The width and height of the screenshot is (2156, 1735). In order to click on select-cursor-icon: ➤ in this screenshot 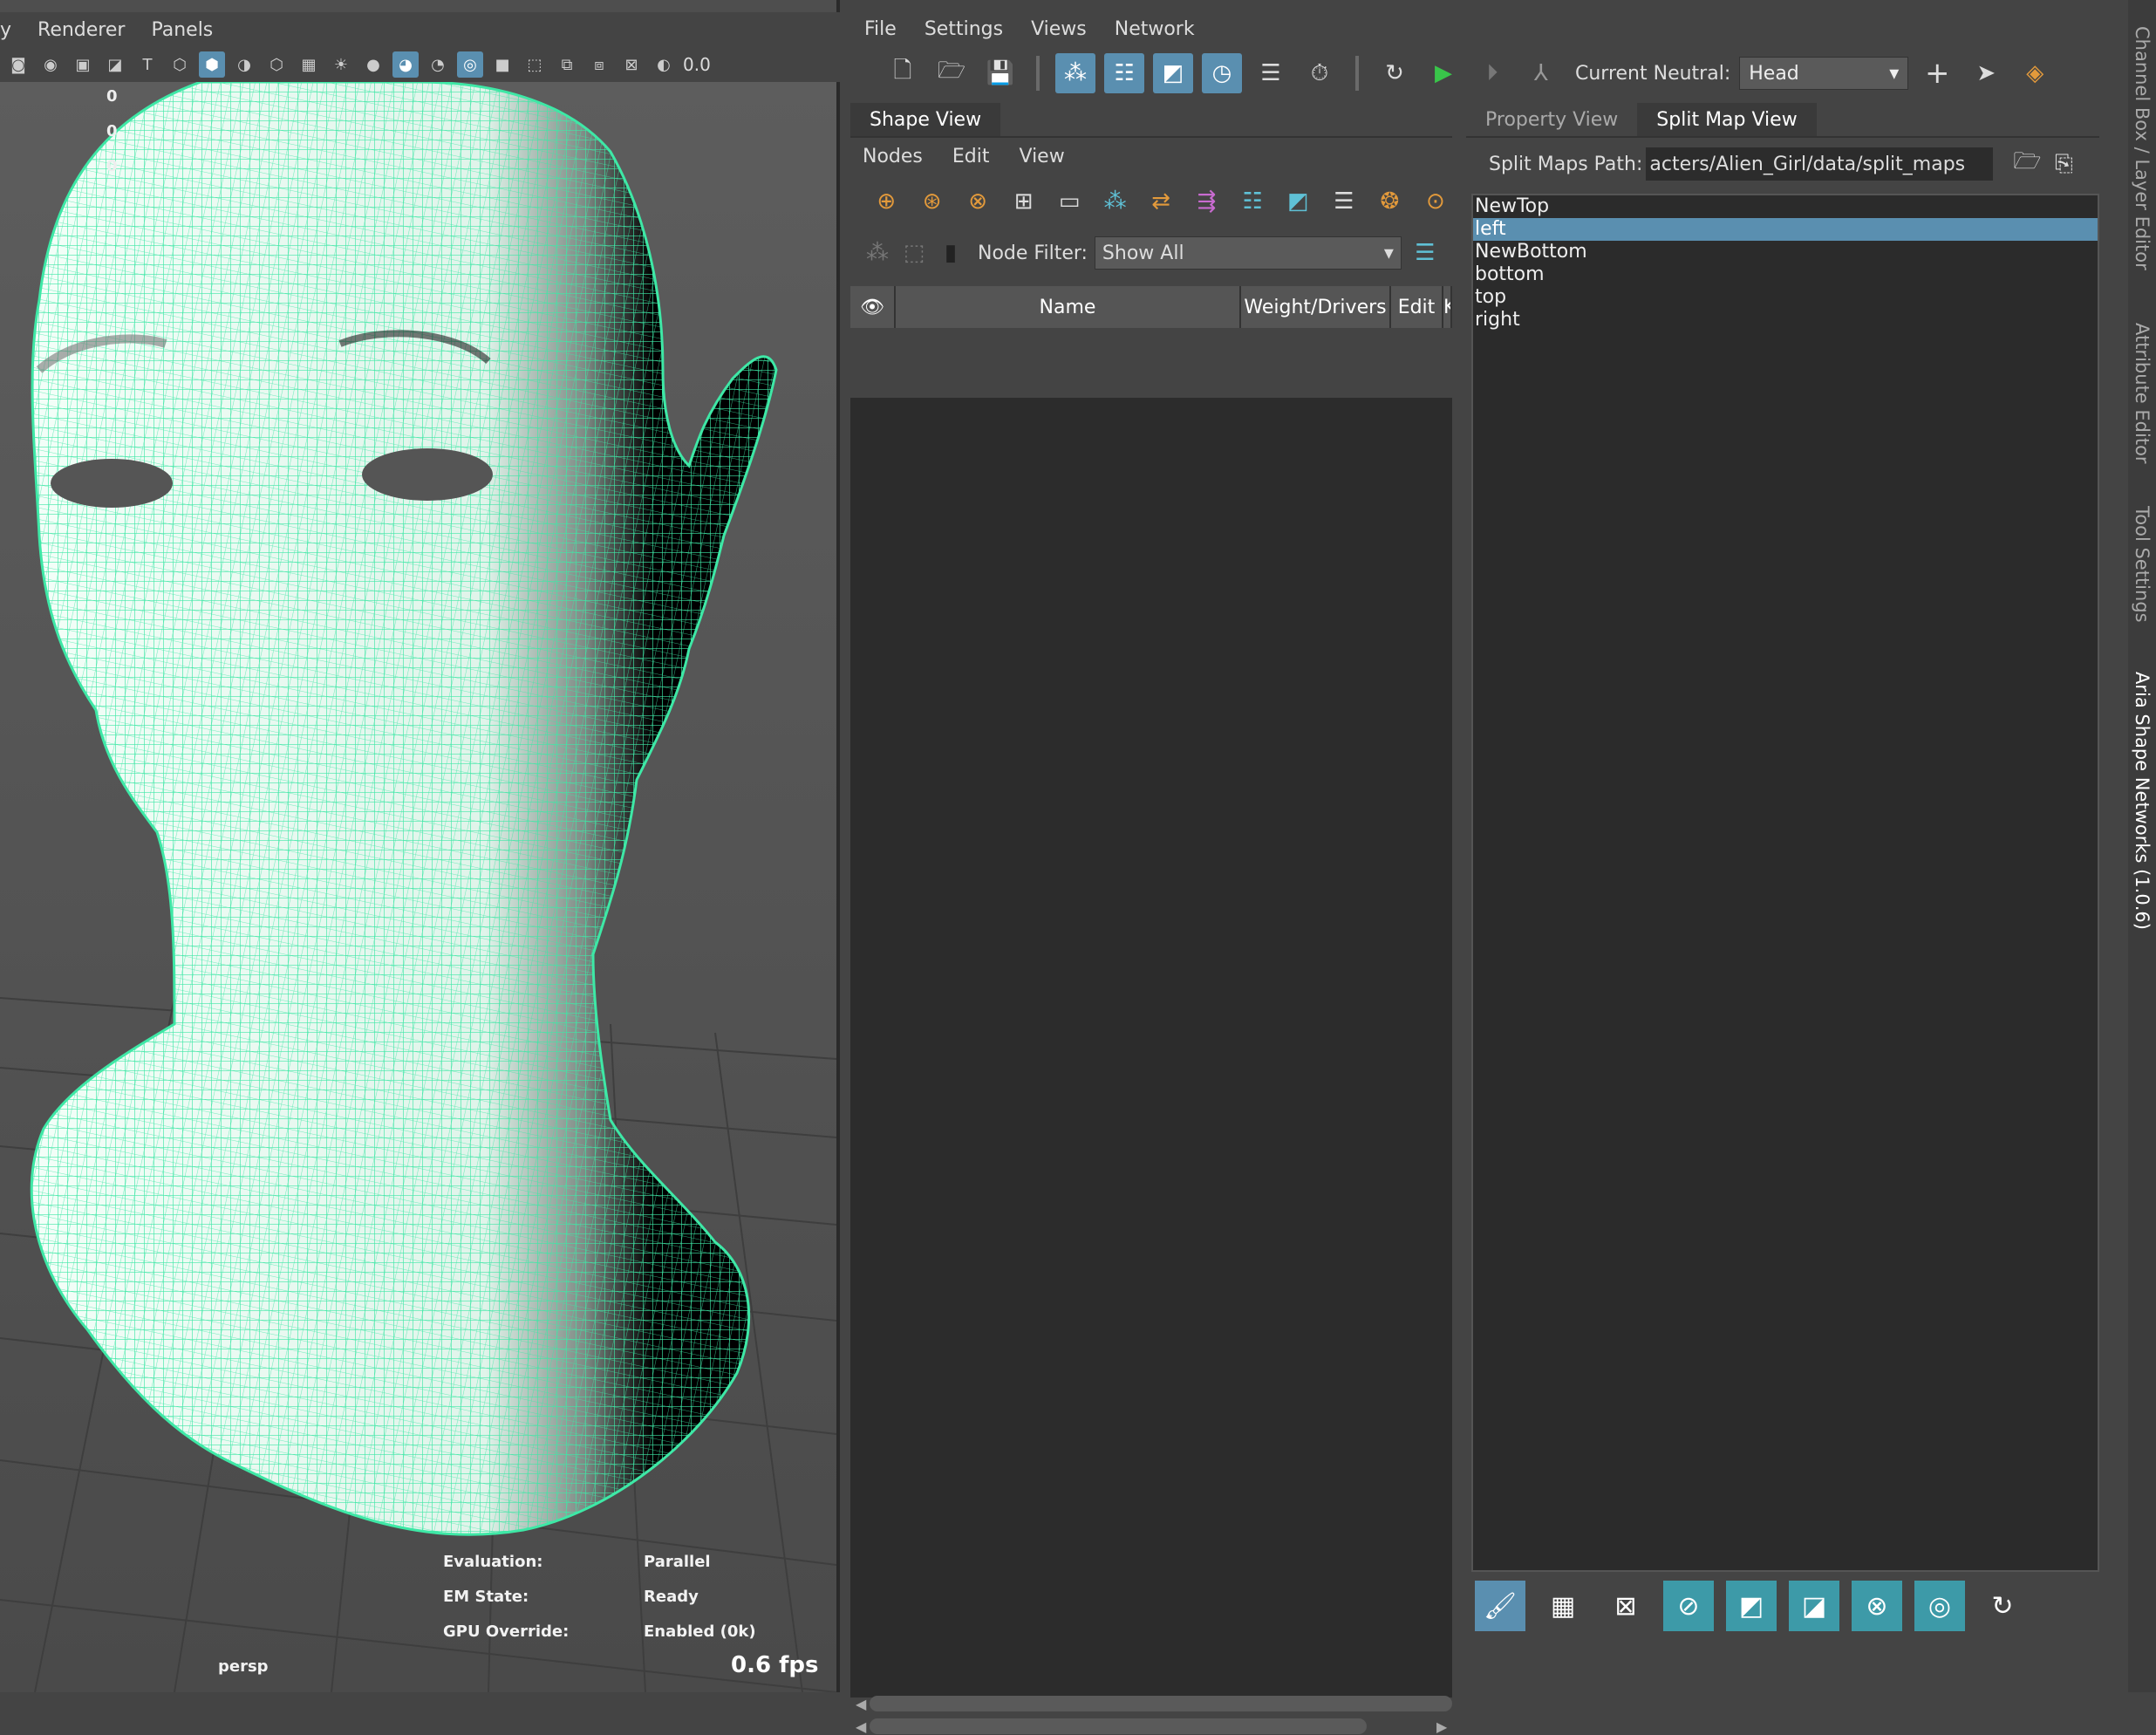, I will do `click(1986, 73)`.